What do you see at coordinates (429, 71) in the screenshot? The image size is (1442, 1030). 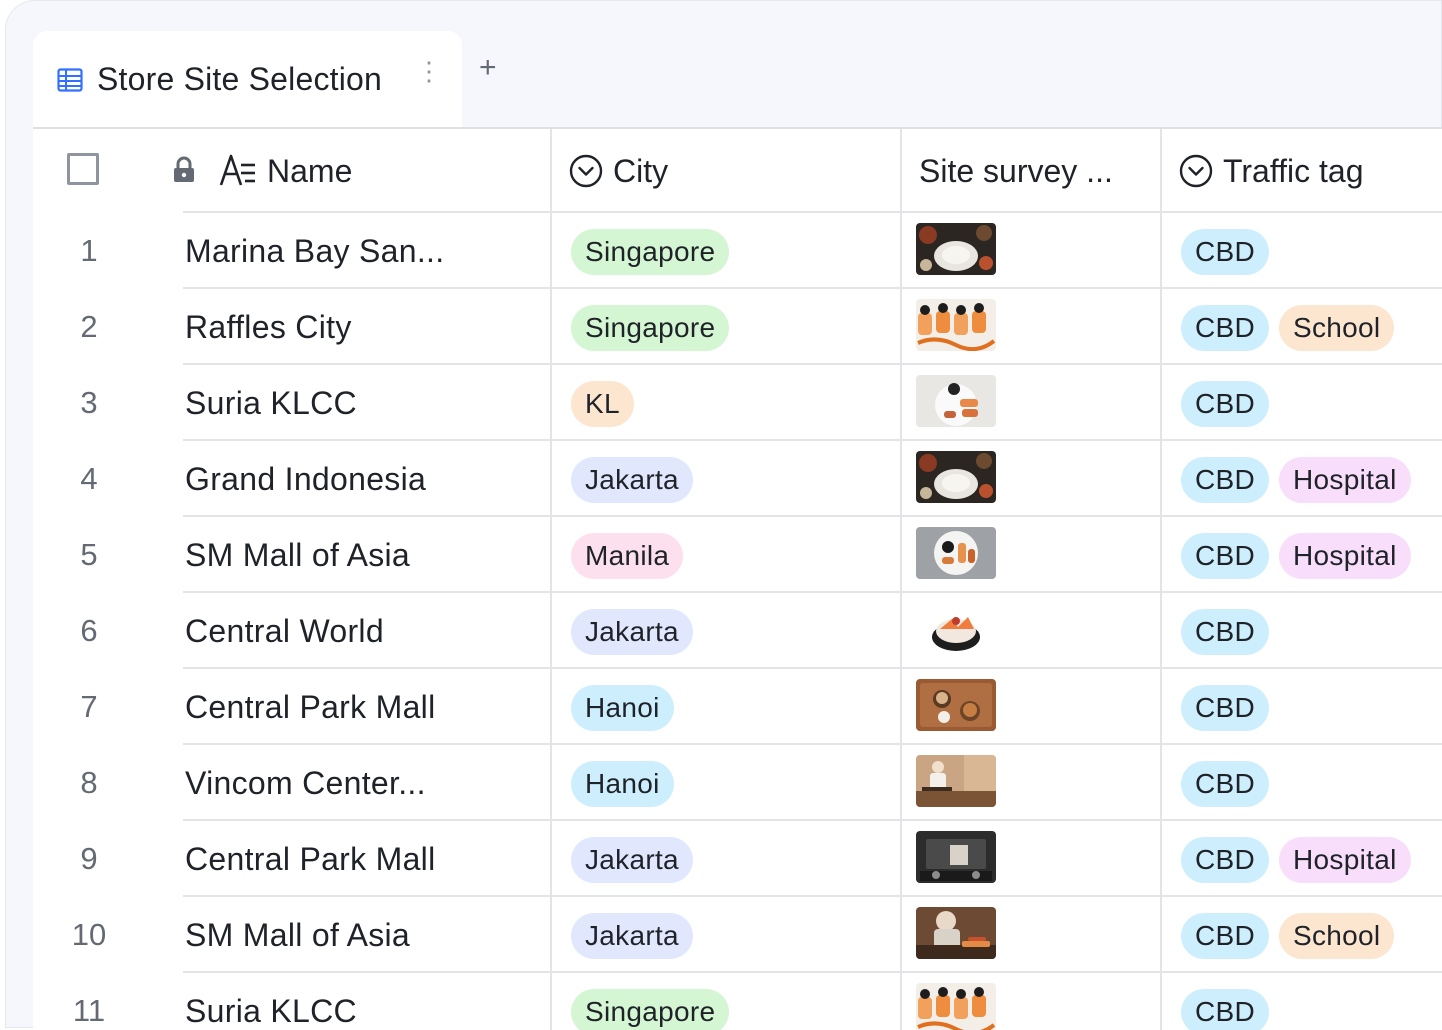 I see `more-options-icon: ⋮` at bounding box center [429, 71].